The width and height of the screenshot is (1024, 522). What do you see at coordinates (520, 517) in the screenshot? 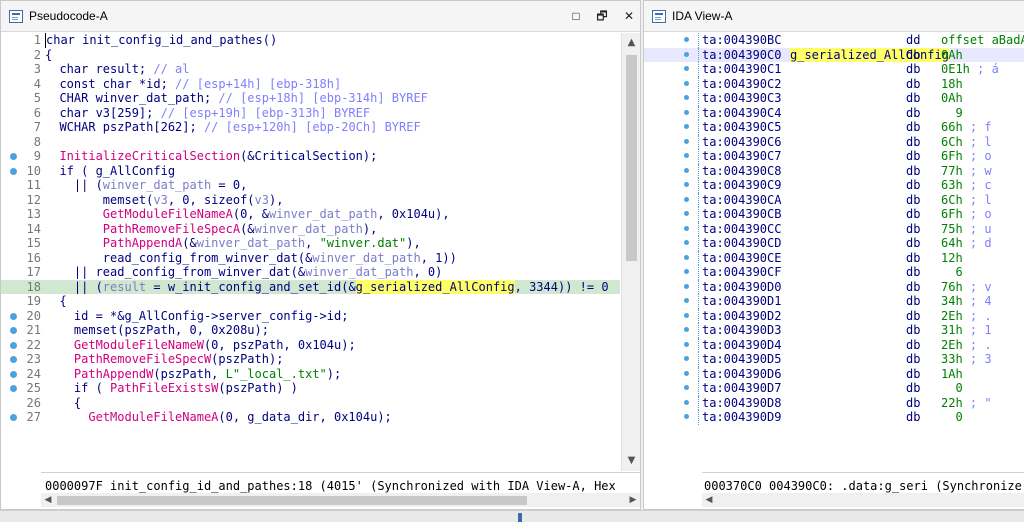
I see `bottom-tab-marker` at bounding box center [520, 517].